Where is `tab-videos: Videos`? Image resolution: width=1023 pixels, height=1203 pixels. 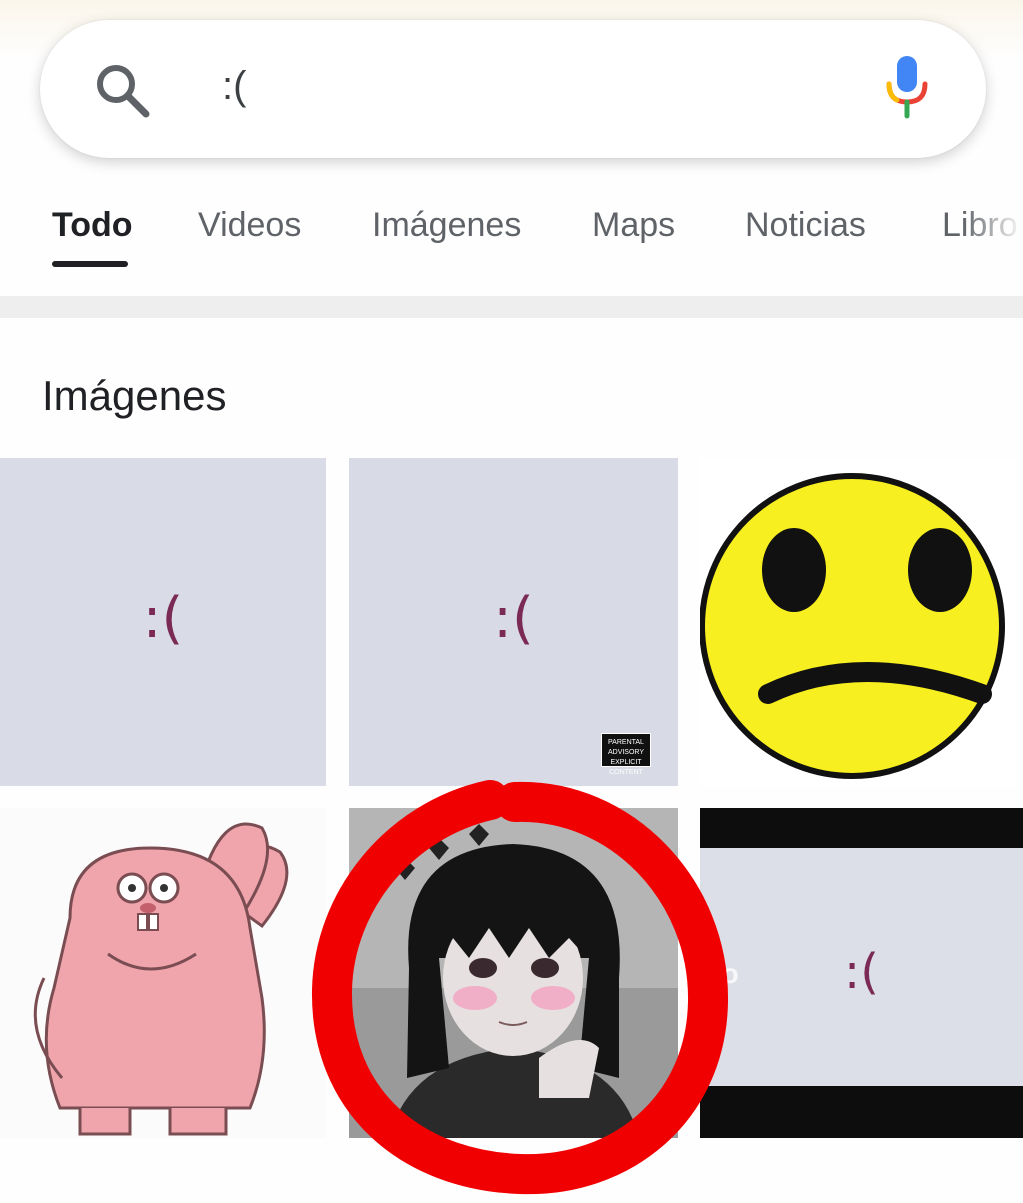
tab-videos: Videos is located at coordinates (249, 225).